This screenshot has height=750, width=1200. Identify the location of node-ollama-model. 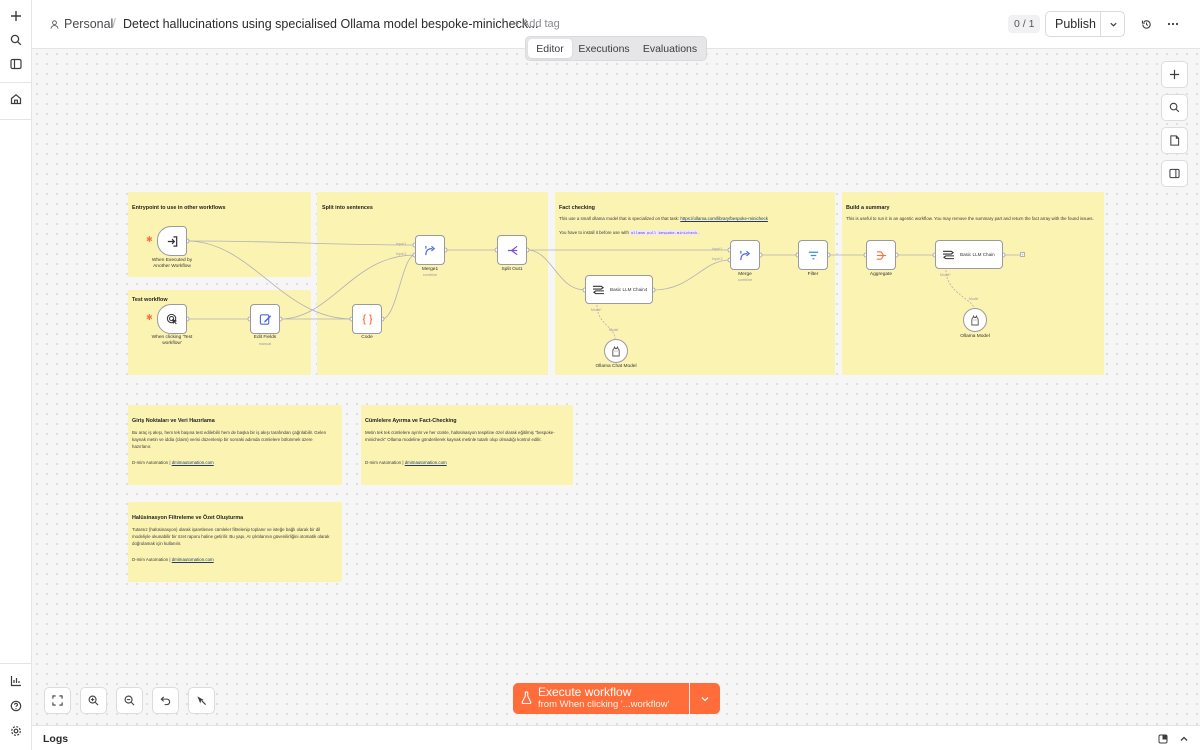
(975, 320).